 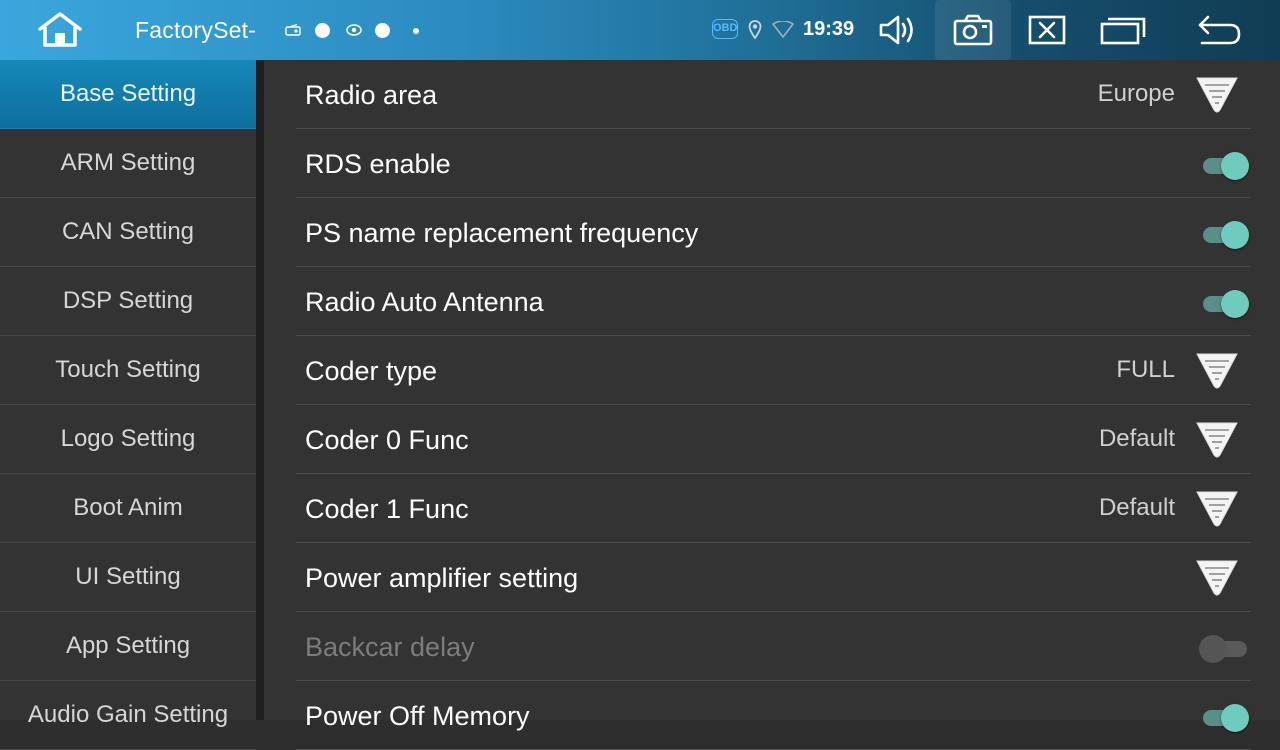 What do you see at coordinates (260, 390) in the screenshot?
I see `sidebar-divider` at bounding box center [260, 390].